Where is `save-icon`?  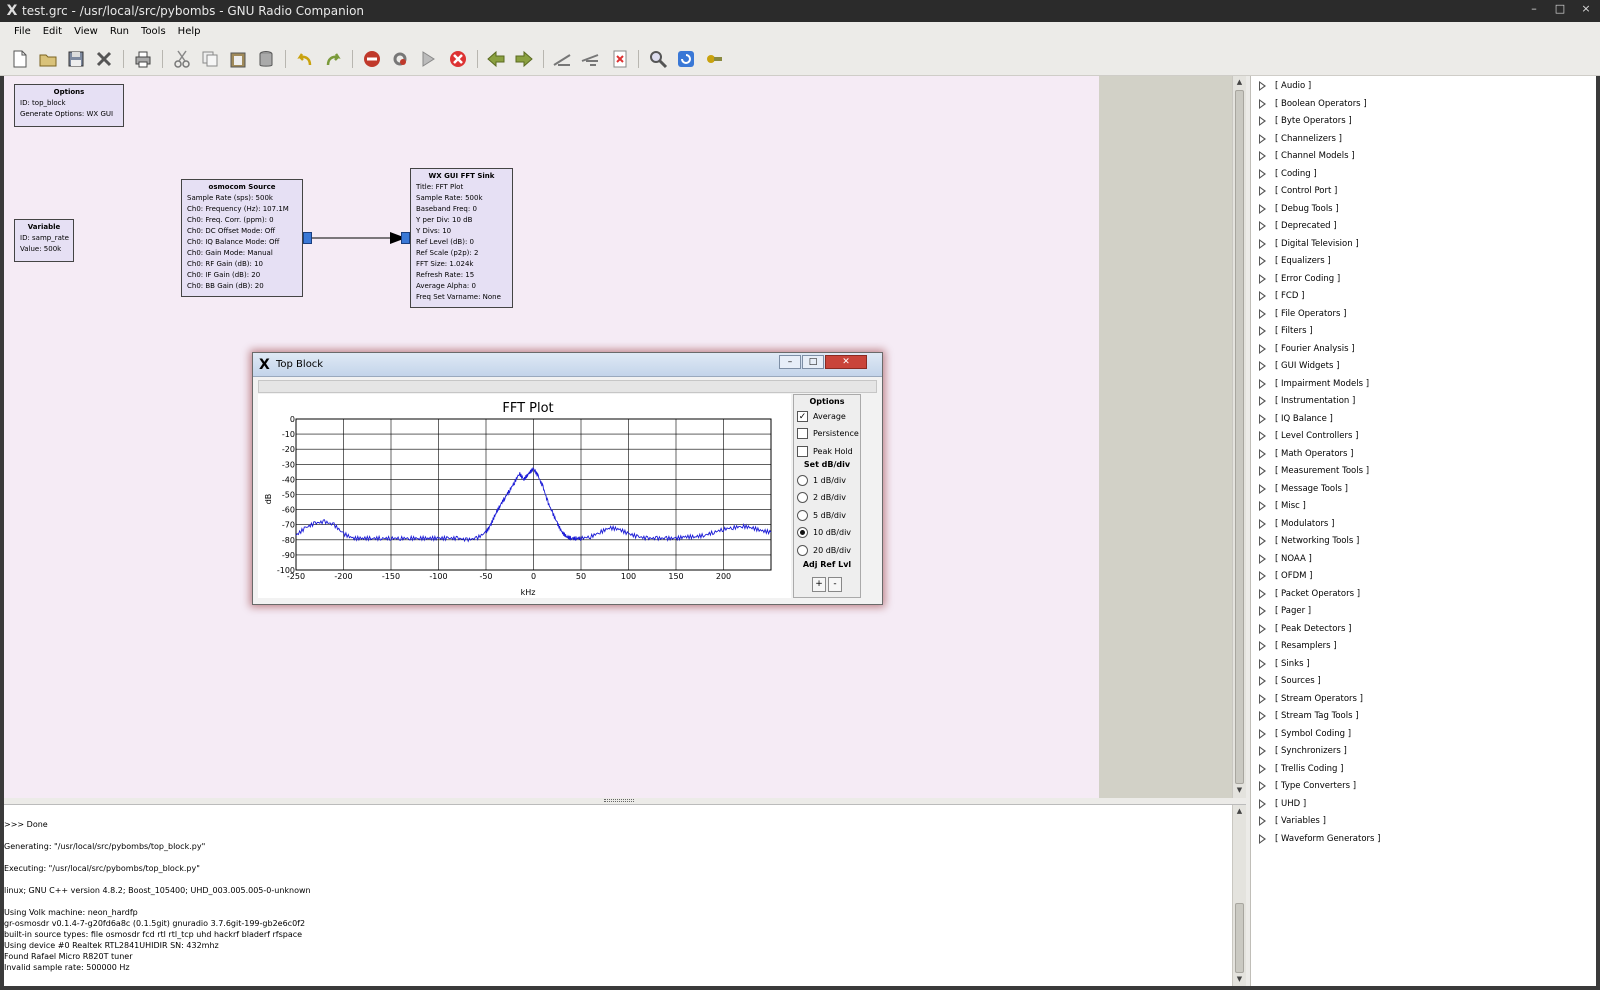
save-icon is located at coordinates (76, 59).